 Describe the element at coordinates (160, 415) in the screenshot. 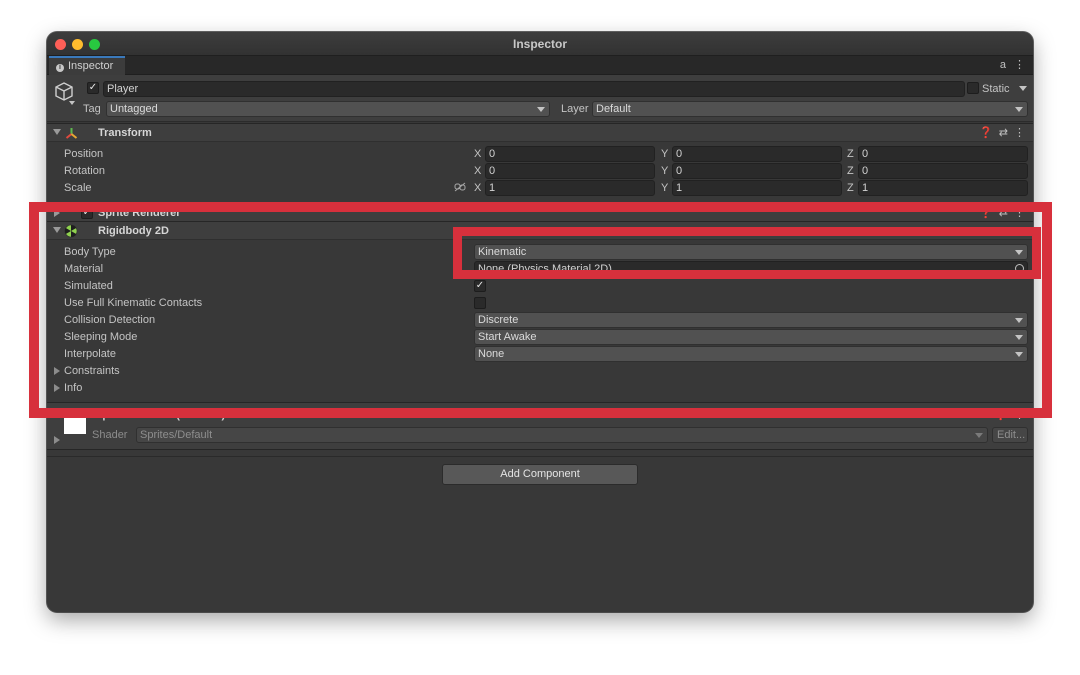

I see `material-title: Sprites-Default (Material)` at that location.